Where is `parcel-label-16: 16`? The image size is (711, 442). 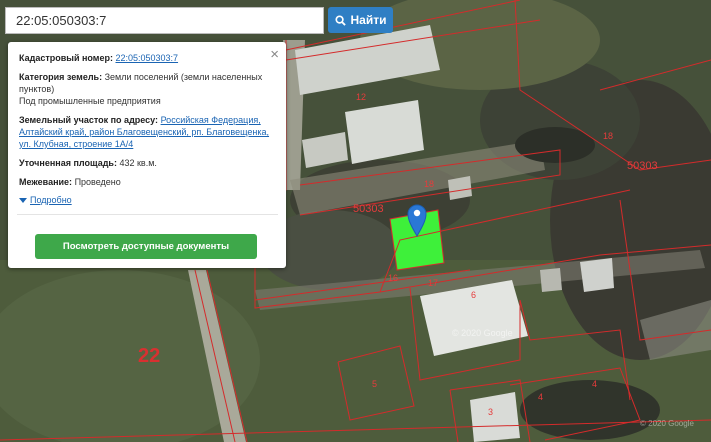
parcel-label-16: 16 is located at coordinates (393, 278).